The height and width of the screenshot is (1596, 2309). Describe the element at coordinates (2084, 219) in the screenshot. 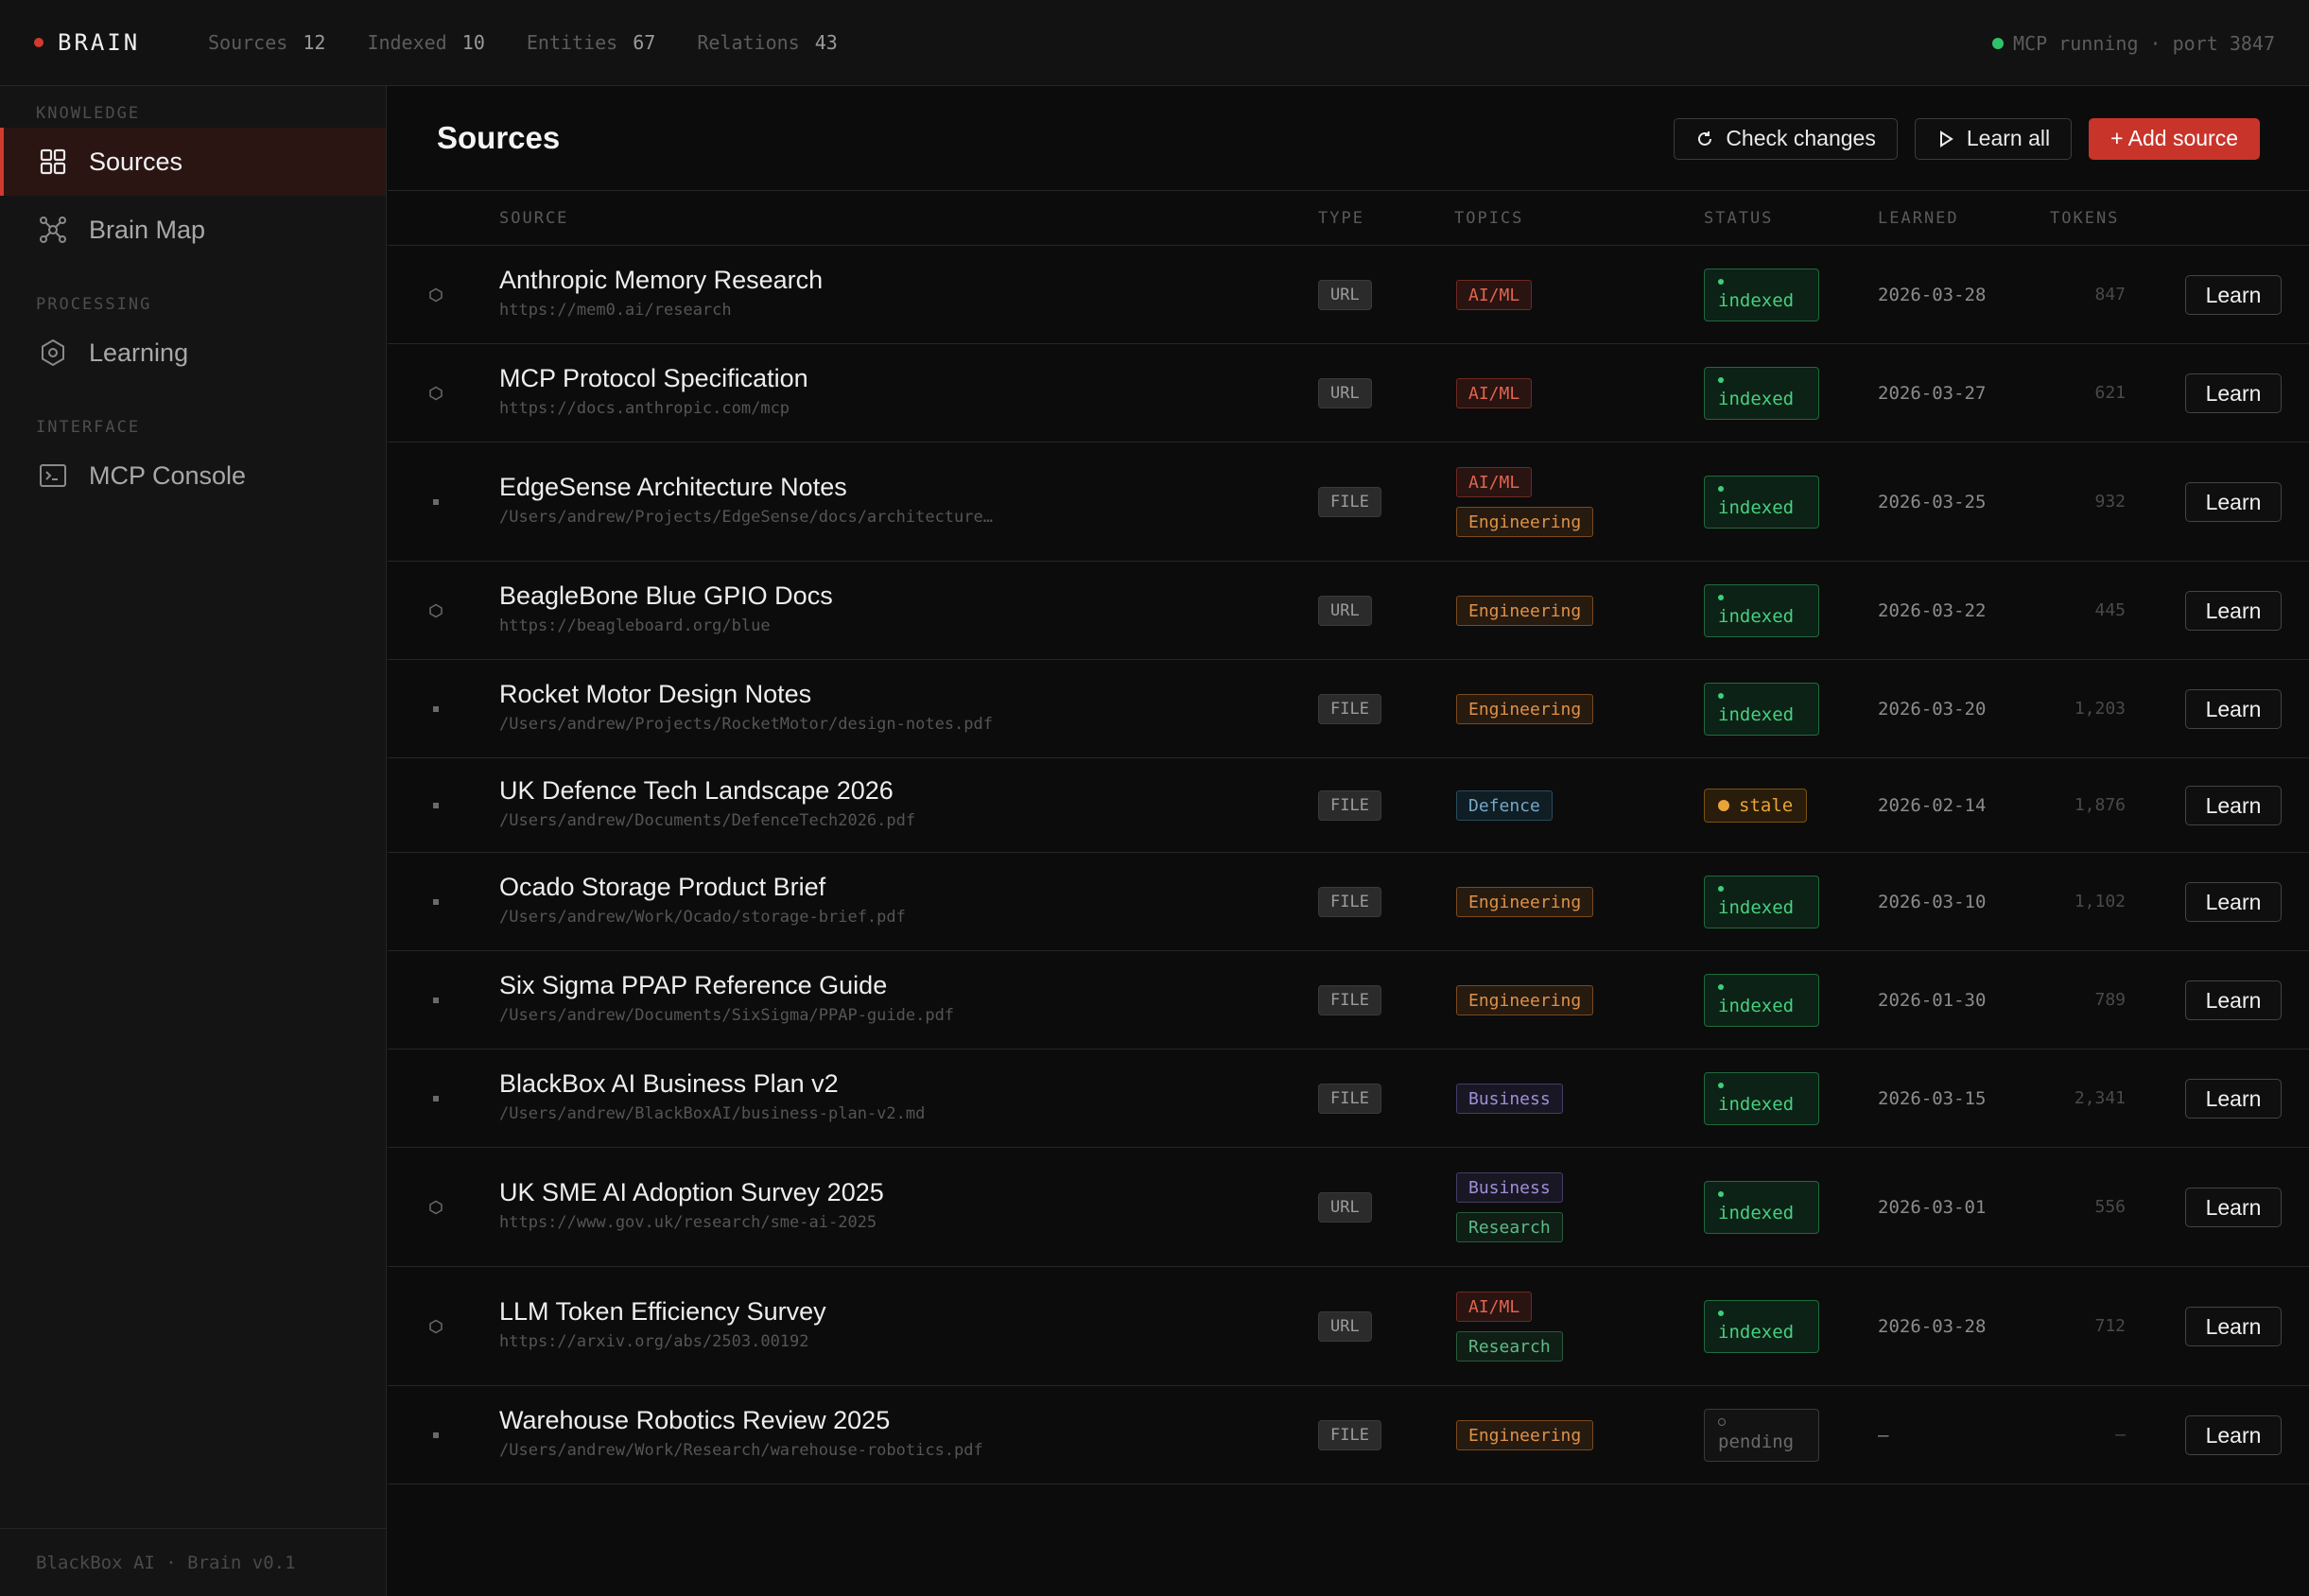

I see `column-header-tokens: TOKENS` at that location.